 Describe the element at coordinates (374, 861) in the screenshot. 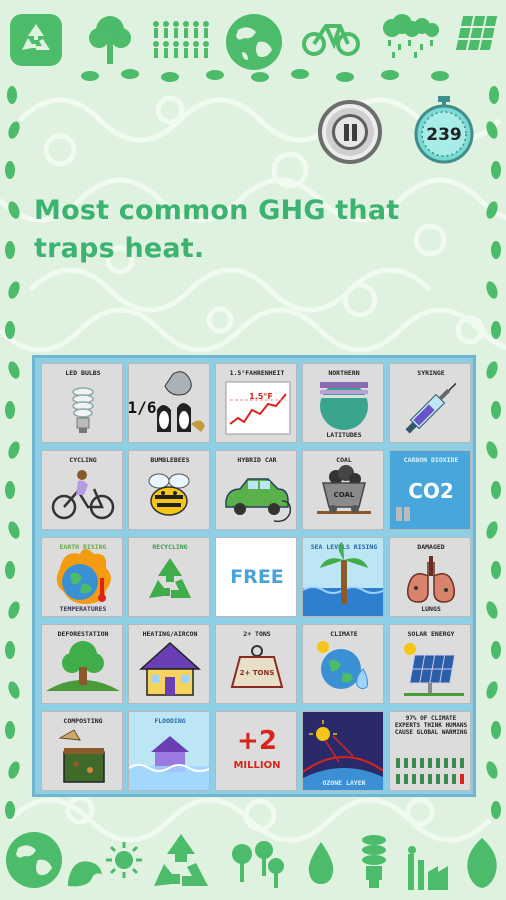

I see `bulb-icon` at that location.